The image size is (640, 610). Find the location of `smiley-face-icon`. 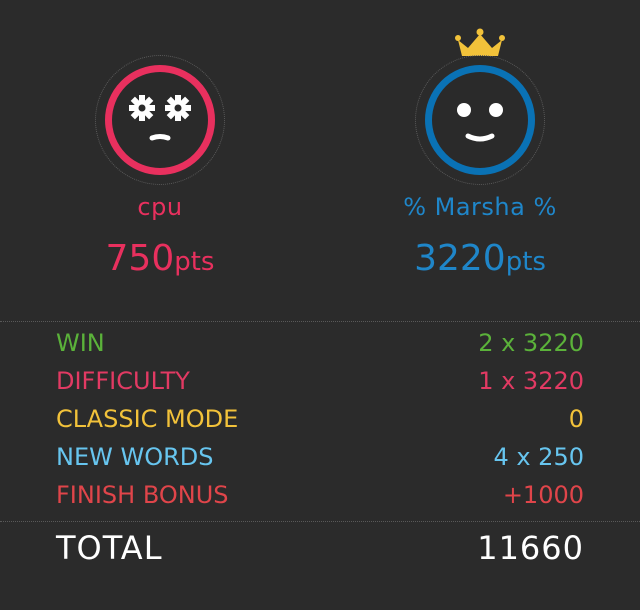

smiley-face-icon is located at coordinates (480, 120).